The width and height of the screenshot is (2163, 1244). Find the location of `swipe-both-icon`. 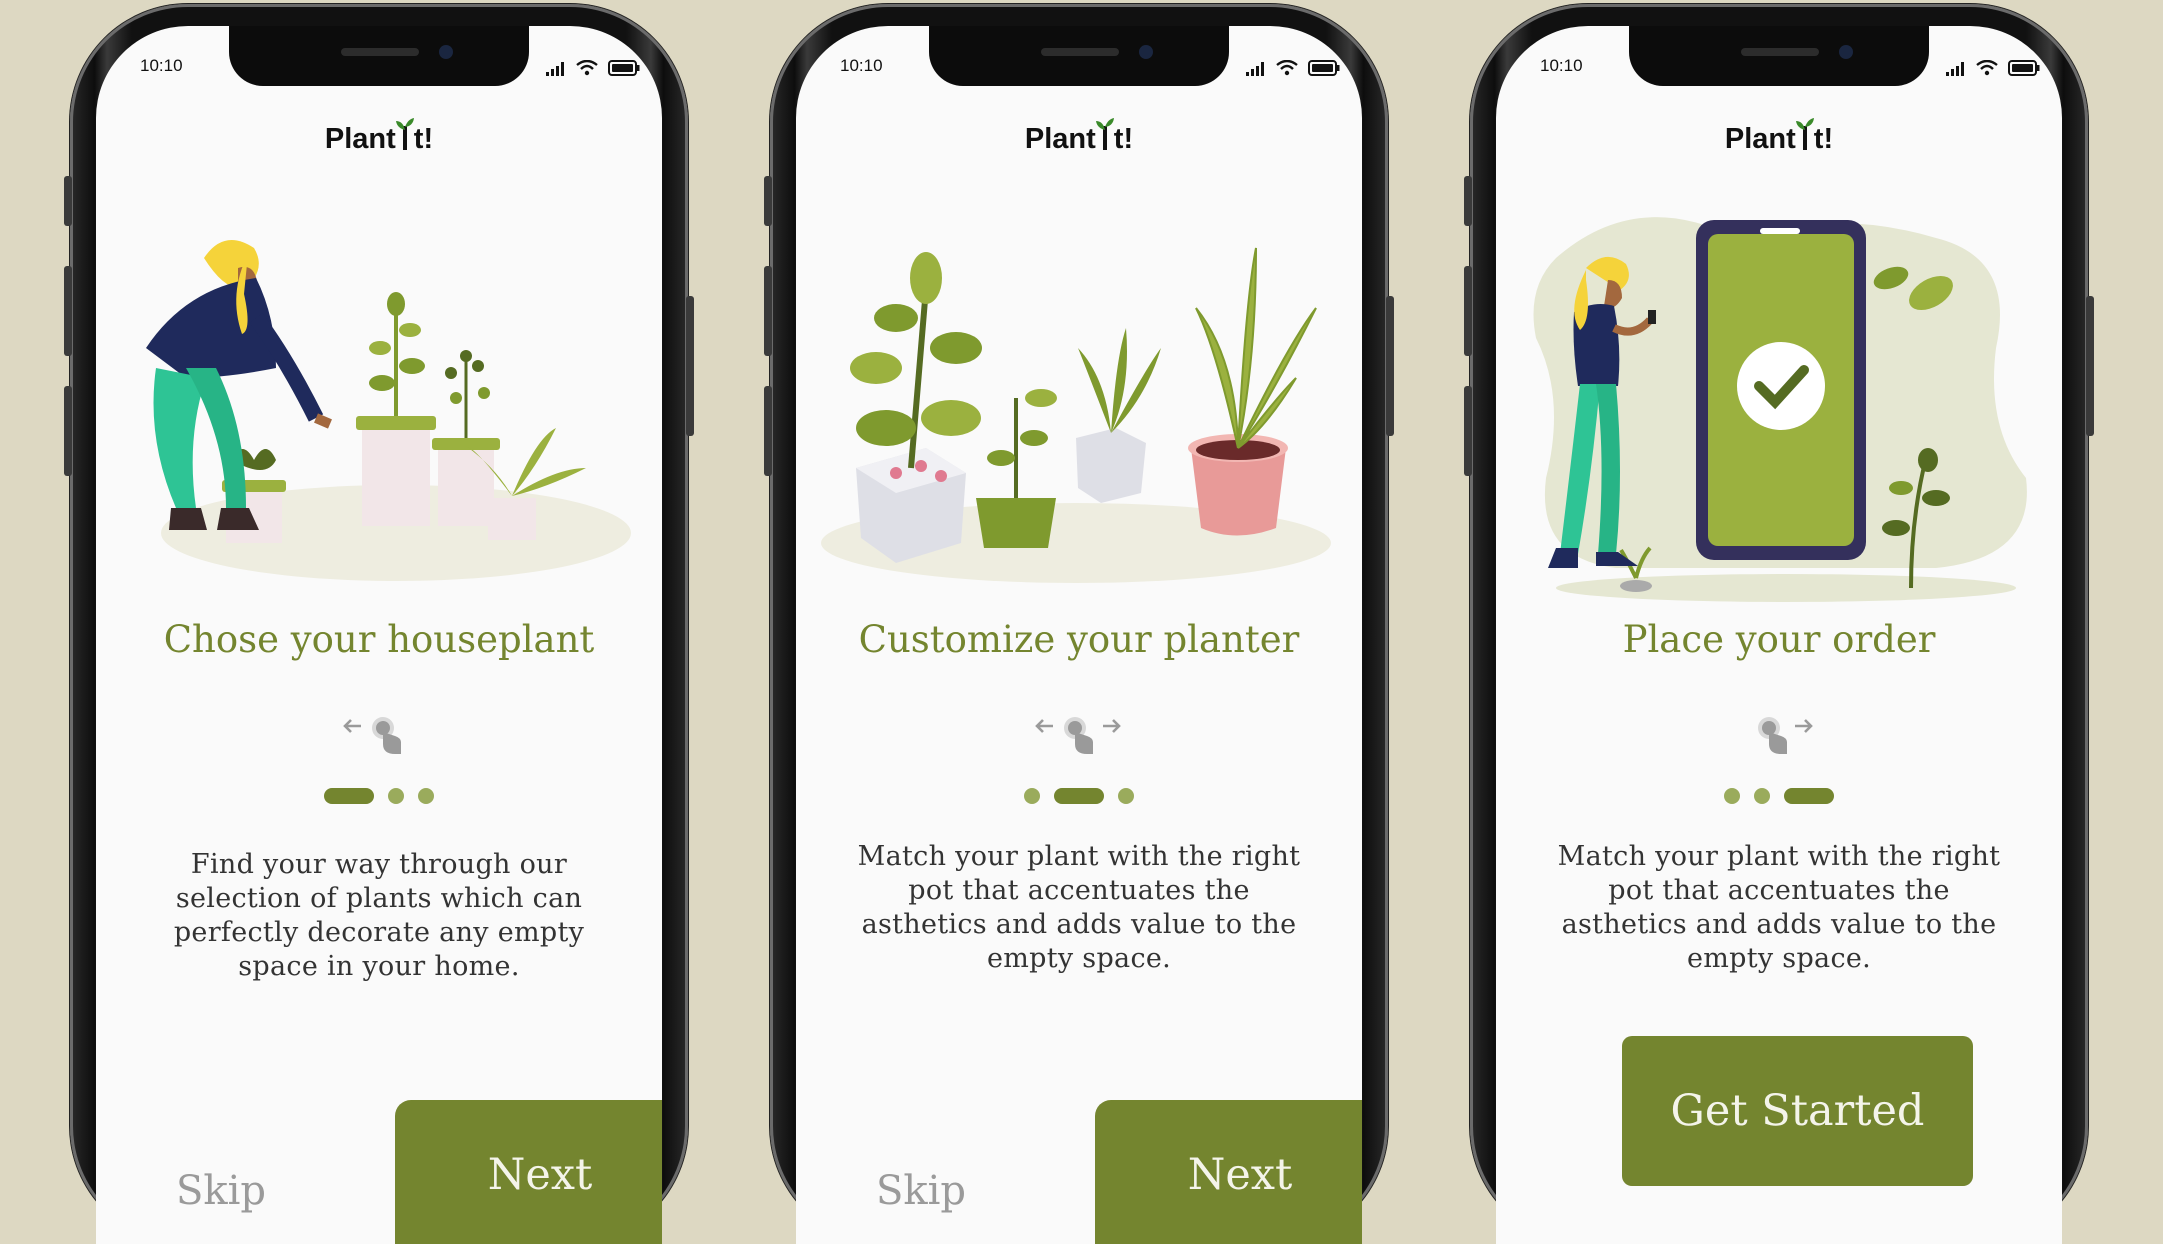

swipe-both-icon is located at coordinates (1078, 735).